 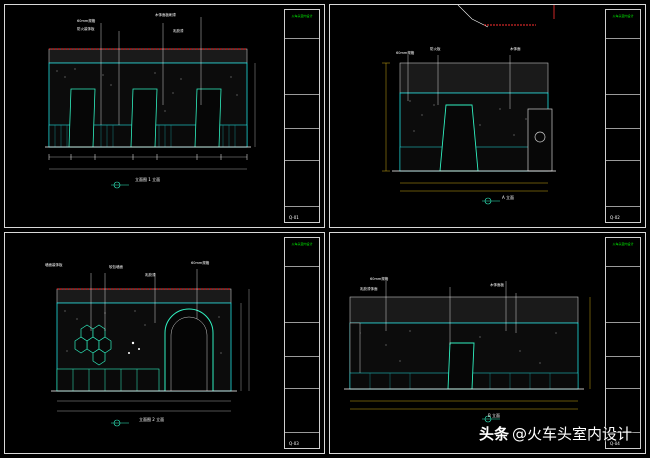 What do you see at coordinates (623, 116) in the screenshot?
I see `title-block: 火车头室内设计 Q-02` at bounding box center [623, 116].